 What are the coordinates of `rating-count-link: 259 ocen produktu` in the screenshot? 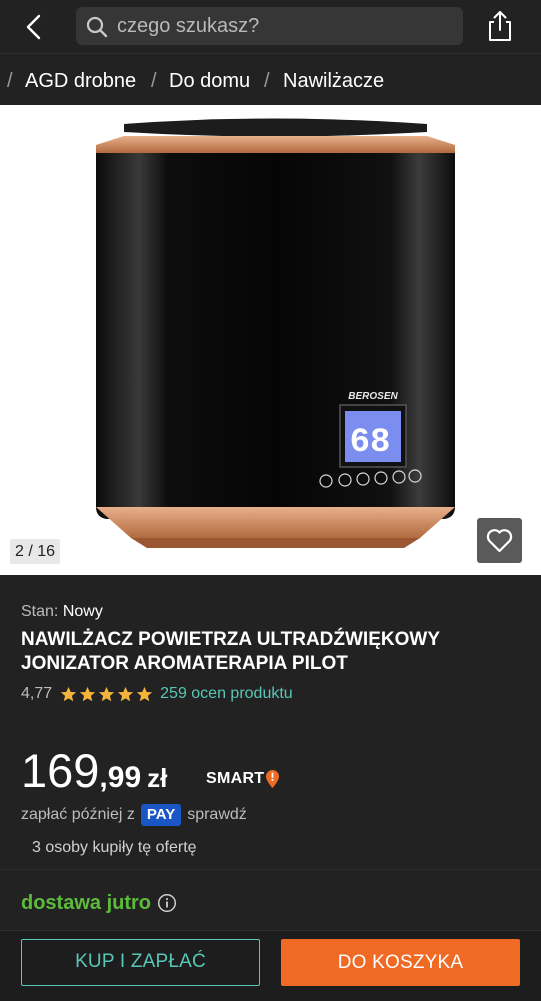 It's located at (226, 694).